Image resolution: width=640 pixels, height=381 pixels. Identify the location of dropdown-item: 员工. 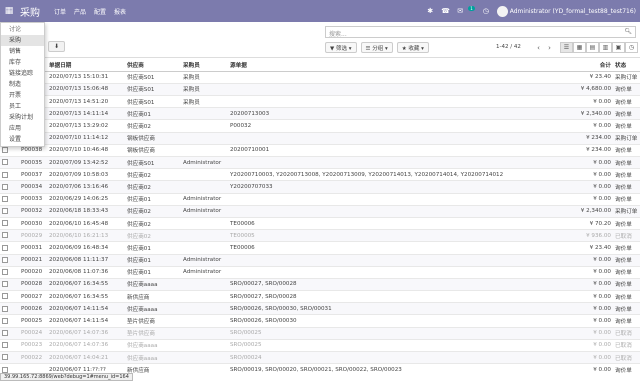
(22, 106).